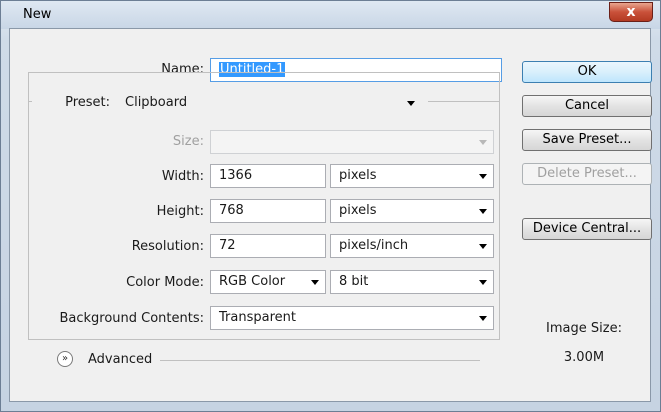 This screenshot has height=412, width=661. Describe the element at coordinates (269, 103) in the screenshot. I see `preset-select: Clipboard` at that location.